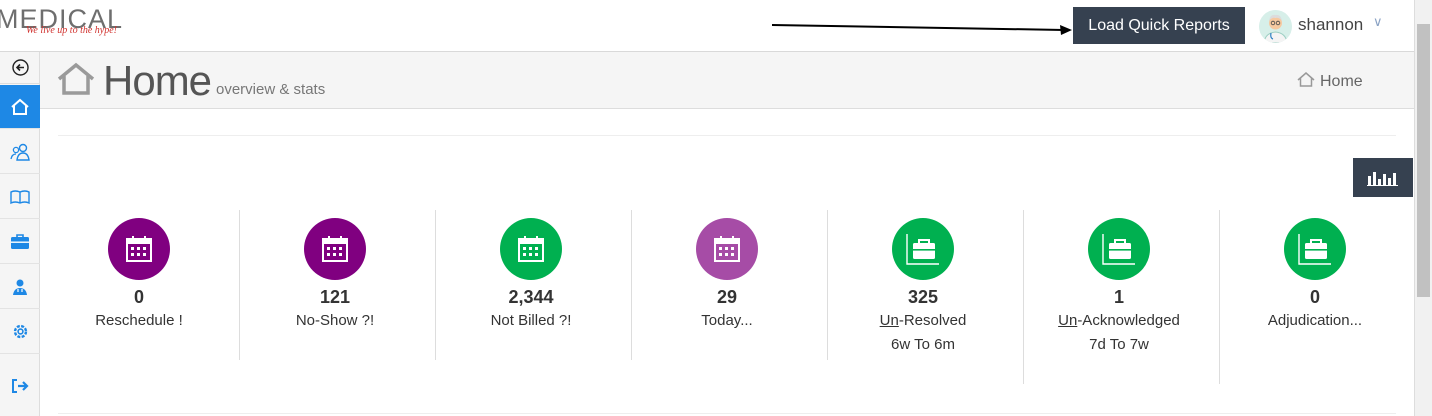  I want to click on stat-label: No-Show ?!, so click(335, 320).